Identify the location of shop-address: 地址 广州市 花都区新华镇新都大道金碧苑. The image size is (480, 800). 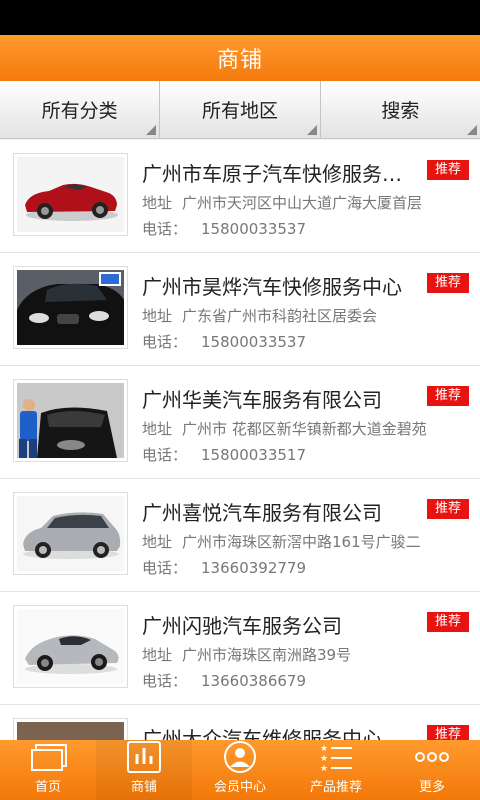
(307, 428).